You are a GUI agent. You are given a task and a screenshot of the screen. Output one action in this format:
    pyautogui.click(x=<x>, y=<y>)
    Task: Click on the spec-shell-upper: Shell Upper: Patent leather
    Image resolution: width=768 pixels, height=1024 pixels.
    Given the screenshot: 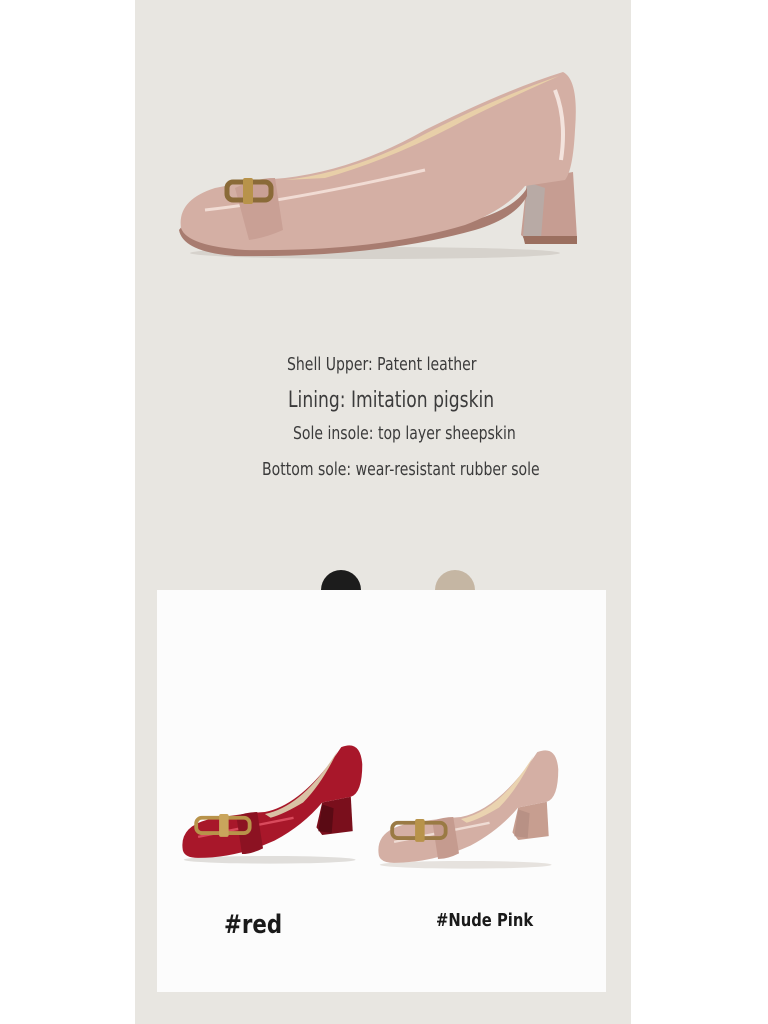 What is the action you would take?
    pyautogui.click(x=382, y=364)
    